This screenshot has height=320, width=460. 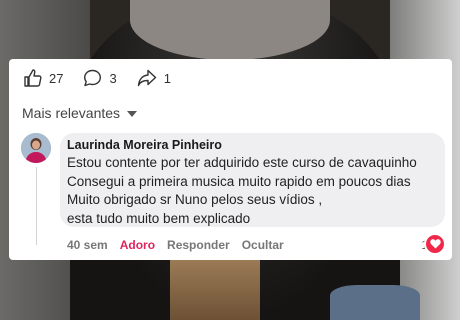 I want to click on hide-button: Ocultar, so click(x=263, y=245).